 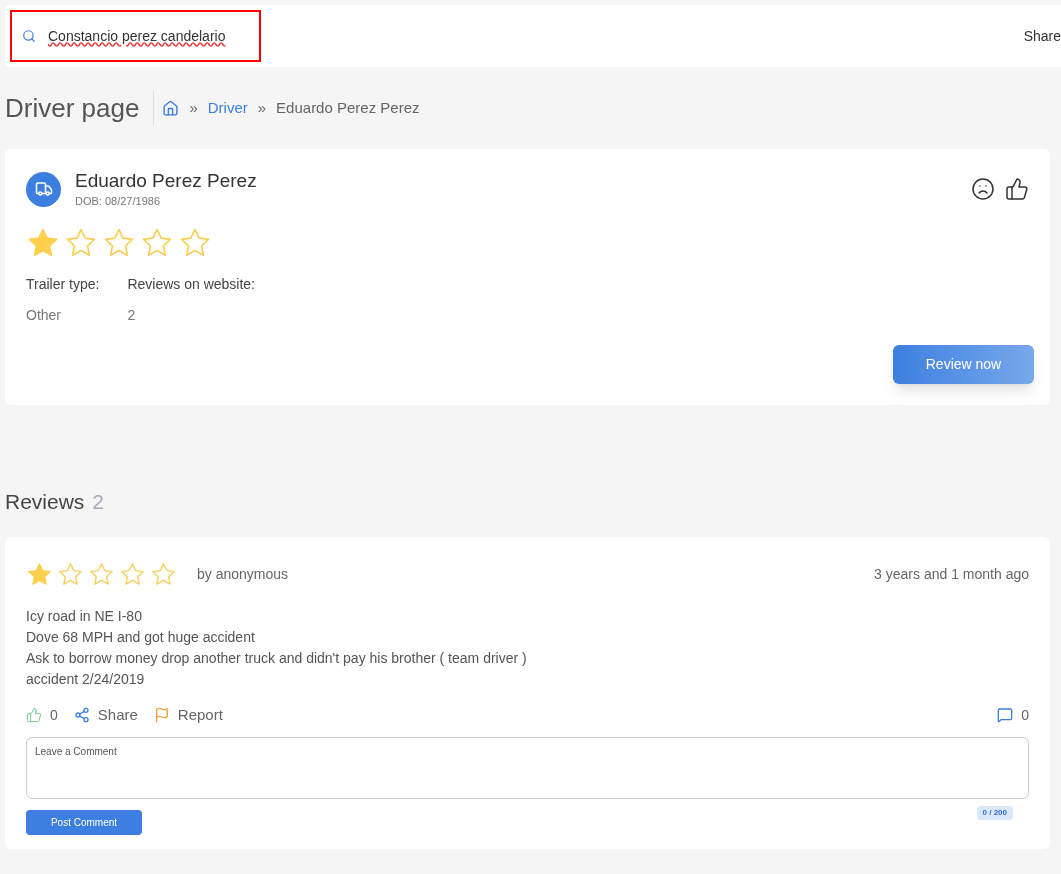 I want to click on page-title: Driver page, so click(x=73, y=108).